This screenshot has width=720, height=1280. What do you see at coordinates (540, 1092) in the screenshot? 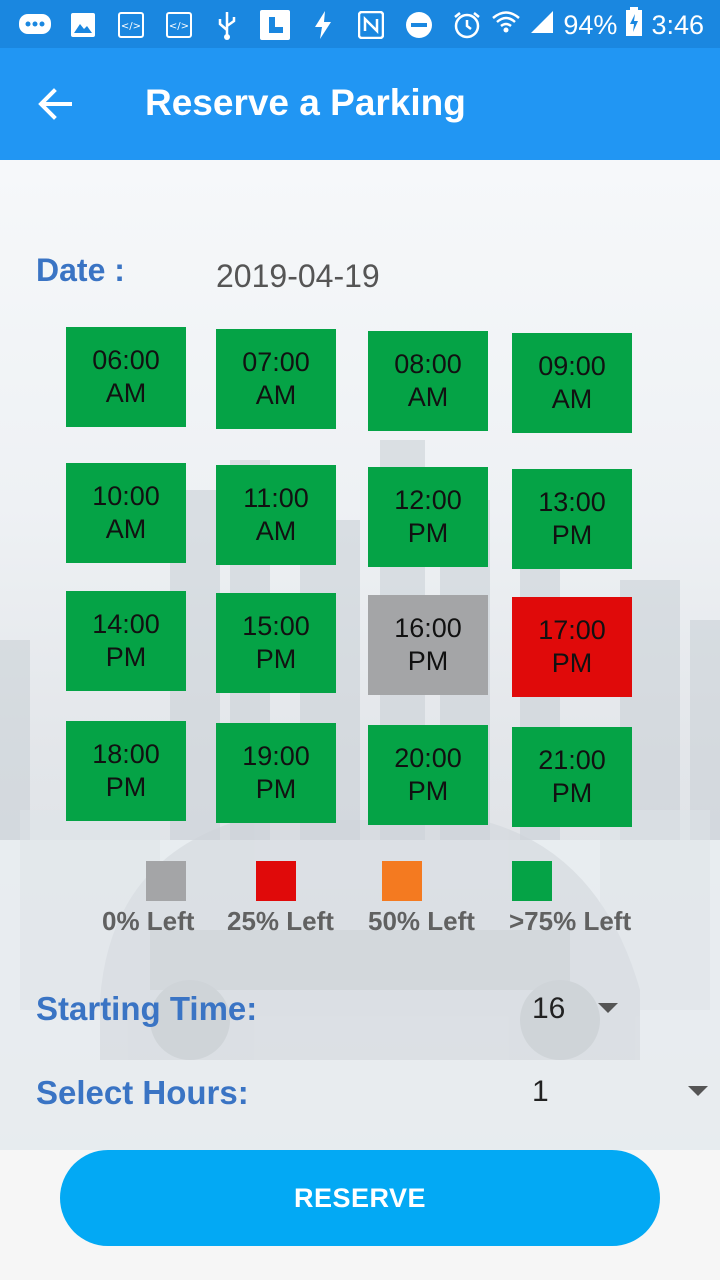
I see `select-hours-value: 1` at bounding box center [540, 1092].